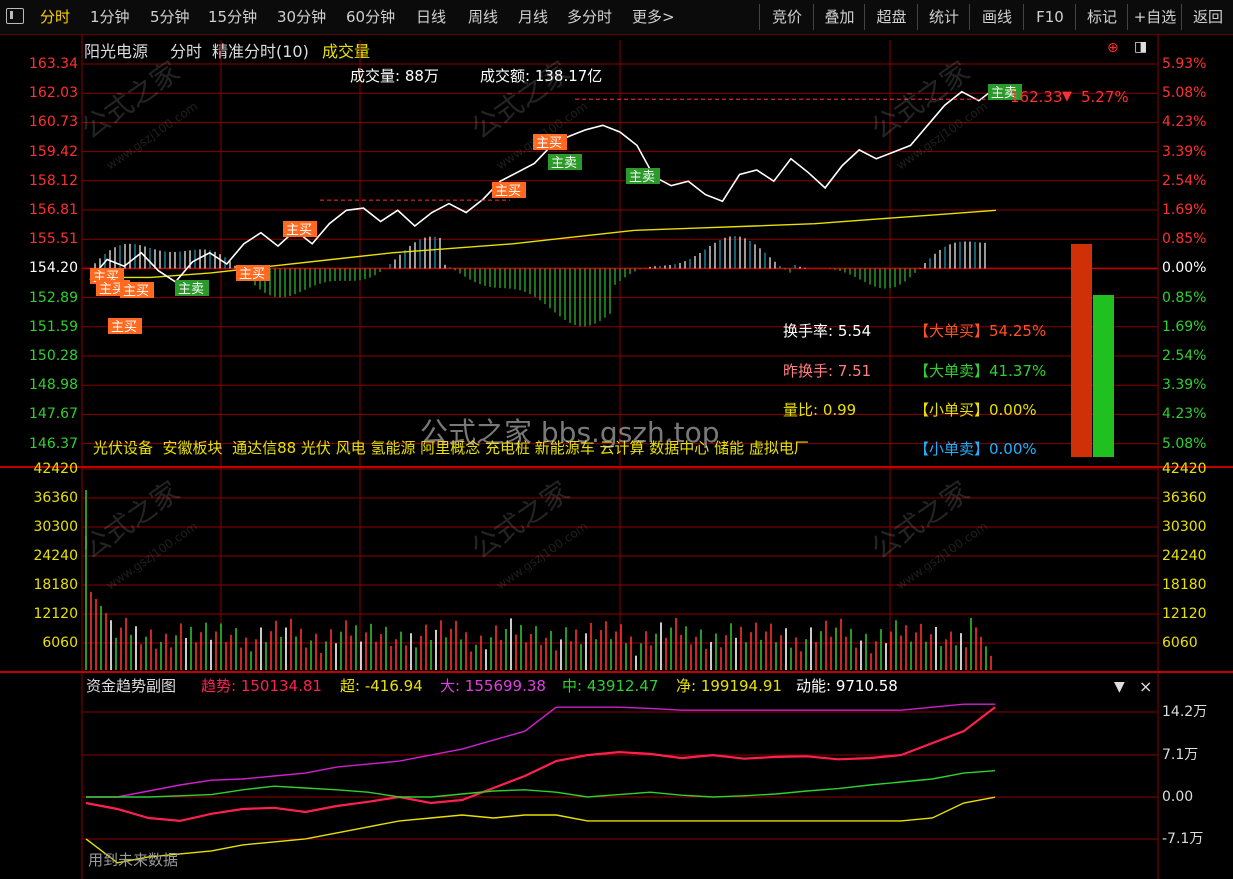  I want to click on trend-value: 趋势: 150134.81, so click(261, 686).